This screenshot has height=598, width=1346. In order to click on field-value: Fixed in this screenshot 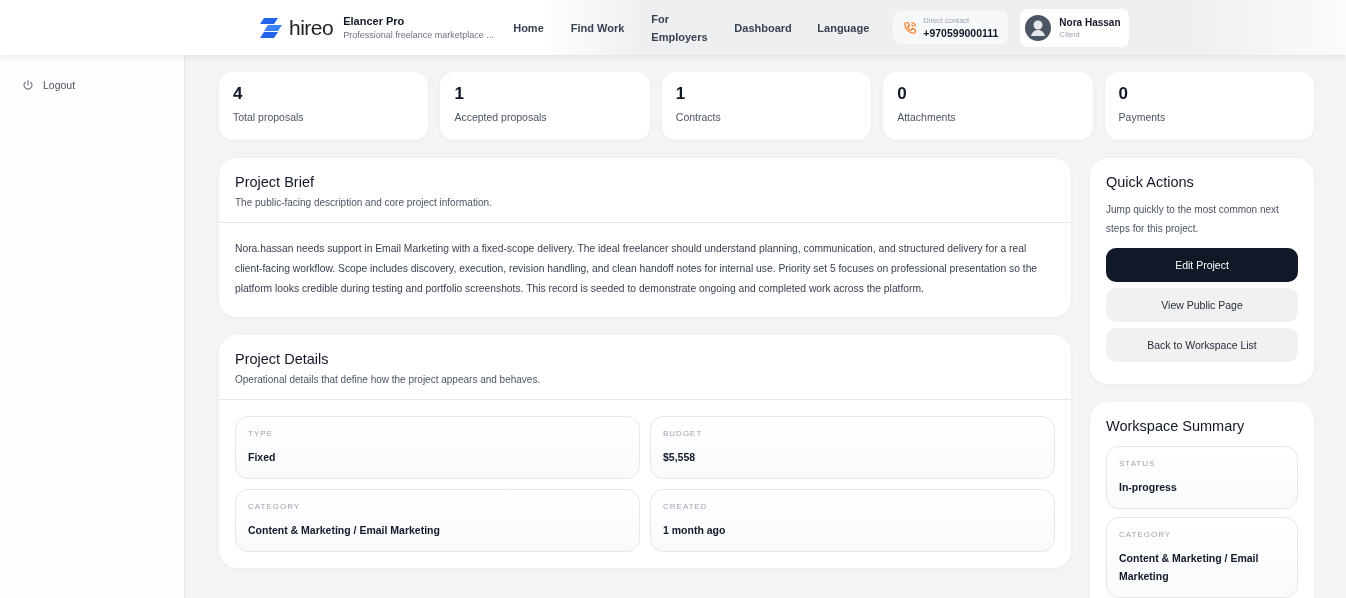, I will do `click(262, 457)`.